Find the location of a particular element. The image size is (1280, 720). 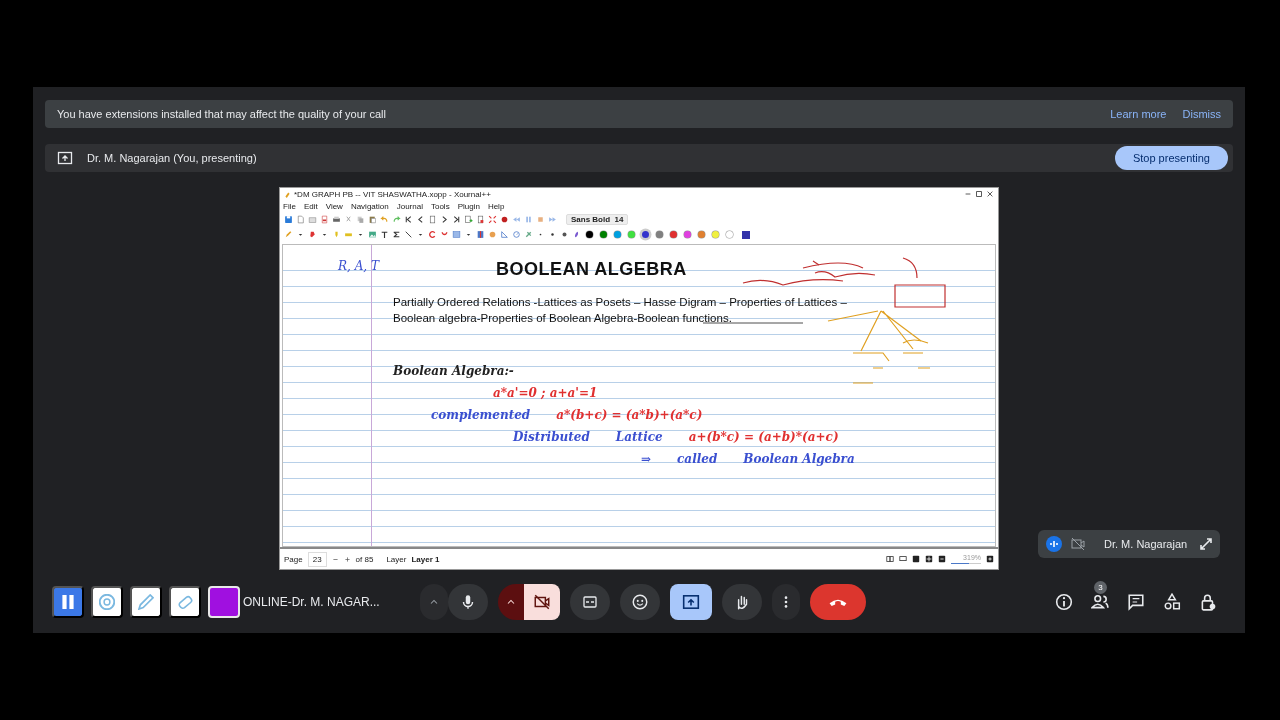

laser-icon is located at coordinates (107, 602).